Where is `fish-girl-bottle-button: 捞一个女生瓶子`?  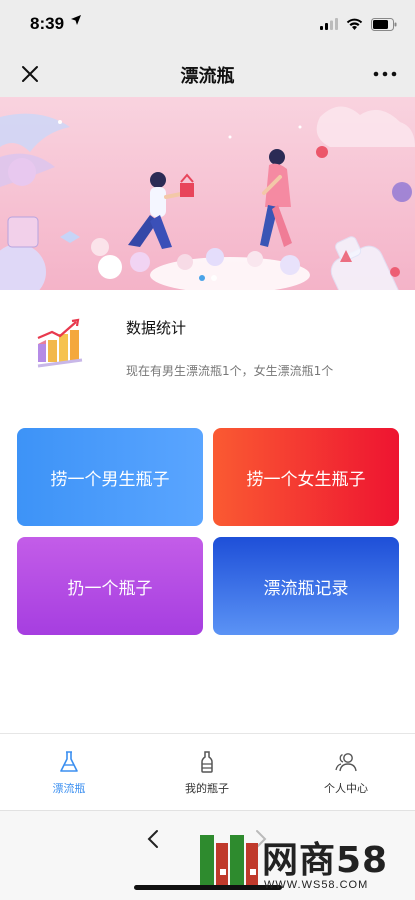 fish-girl-bottle-button: 捞一个女生瓶子 is located at coordinates (306, 477).